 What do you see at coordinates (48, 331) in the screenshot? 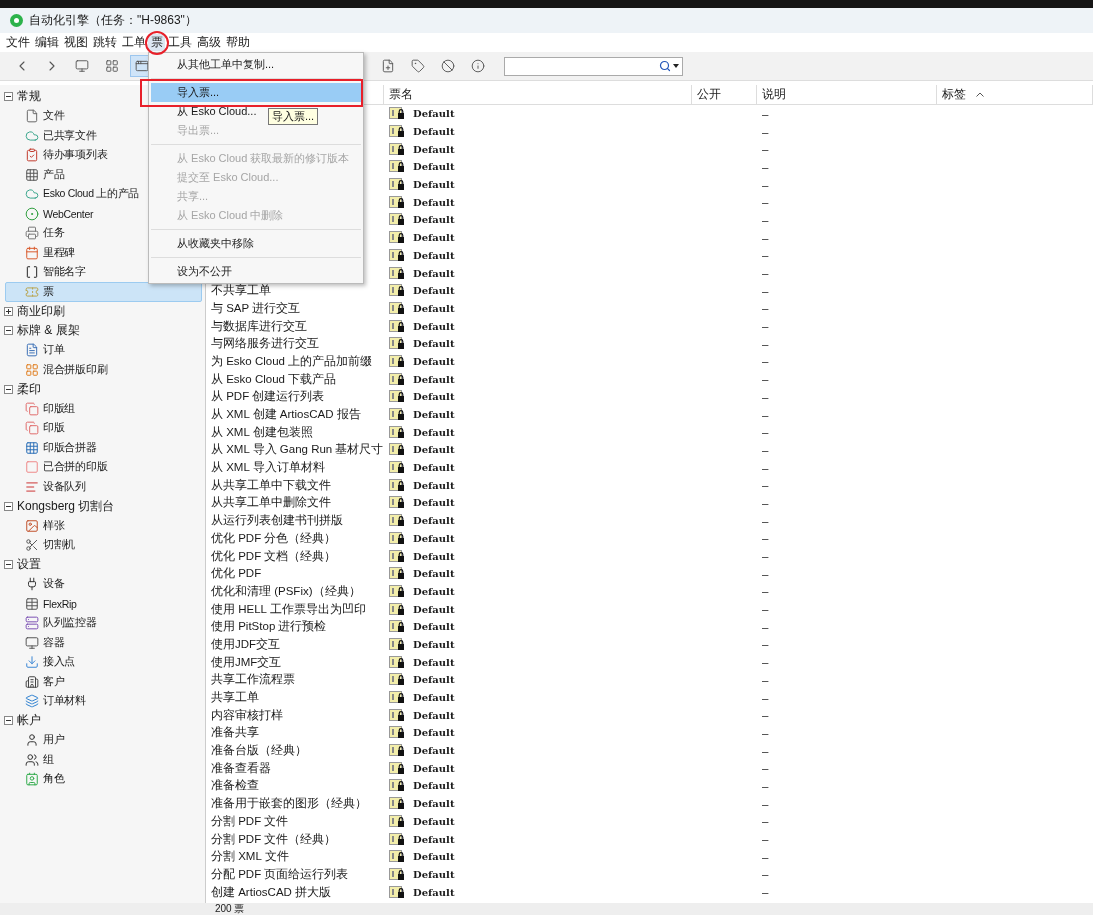
I see `sidebar-group: 标牌 & 展架` at bounding box center [48, 331].